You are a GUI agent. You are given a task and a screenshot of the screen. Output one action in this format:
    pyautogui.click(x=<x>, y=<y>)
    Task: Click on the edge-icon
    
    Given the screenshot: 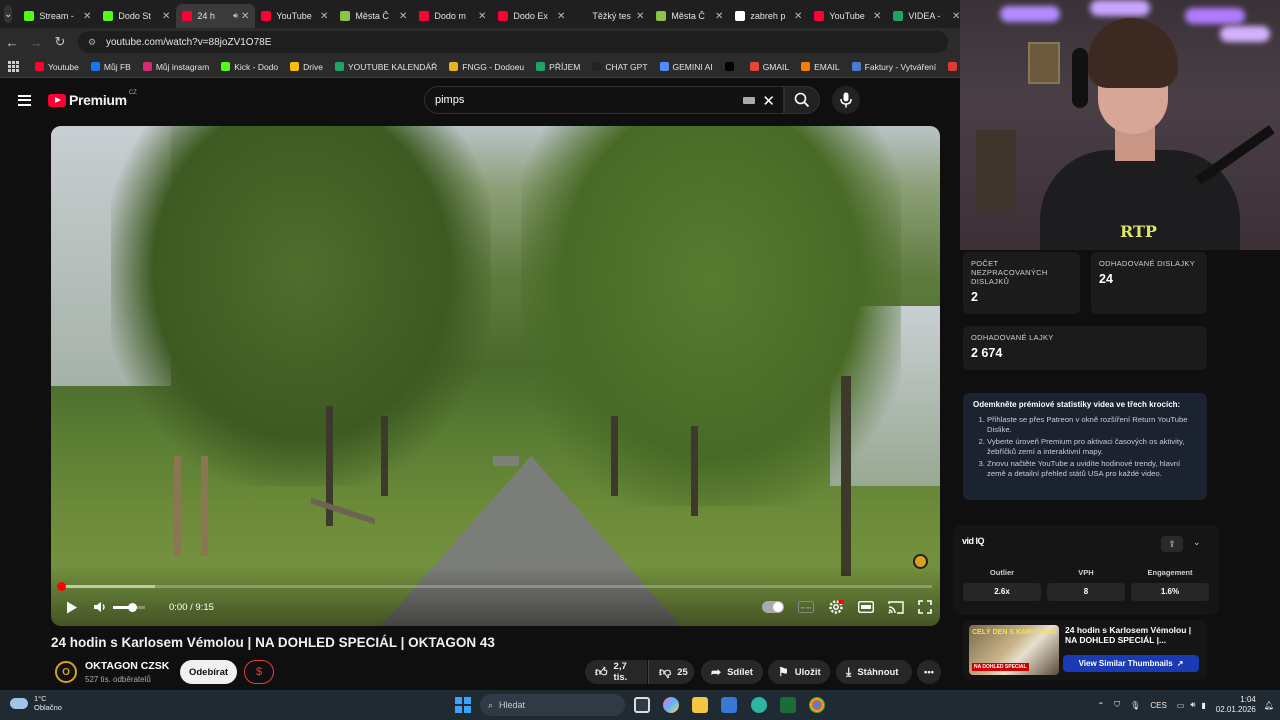 What is the action you would take?
    pyautogui.click(x=759, y=705)
    